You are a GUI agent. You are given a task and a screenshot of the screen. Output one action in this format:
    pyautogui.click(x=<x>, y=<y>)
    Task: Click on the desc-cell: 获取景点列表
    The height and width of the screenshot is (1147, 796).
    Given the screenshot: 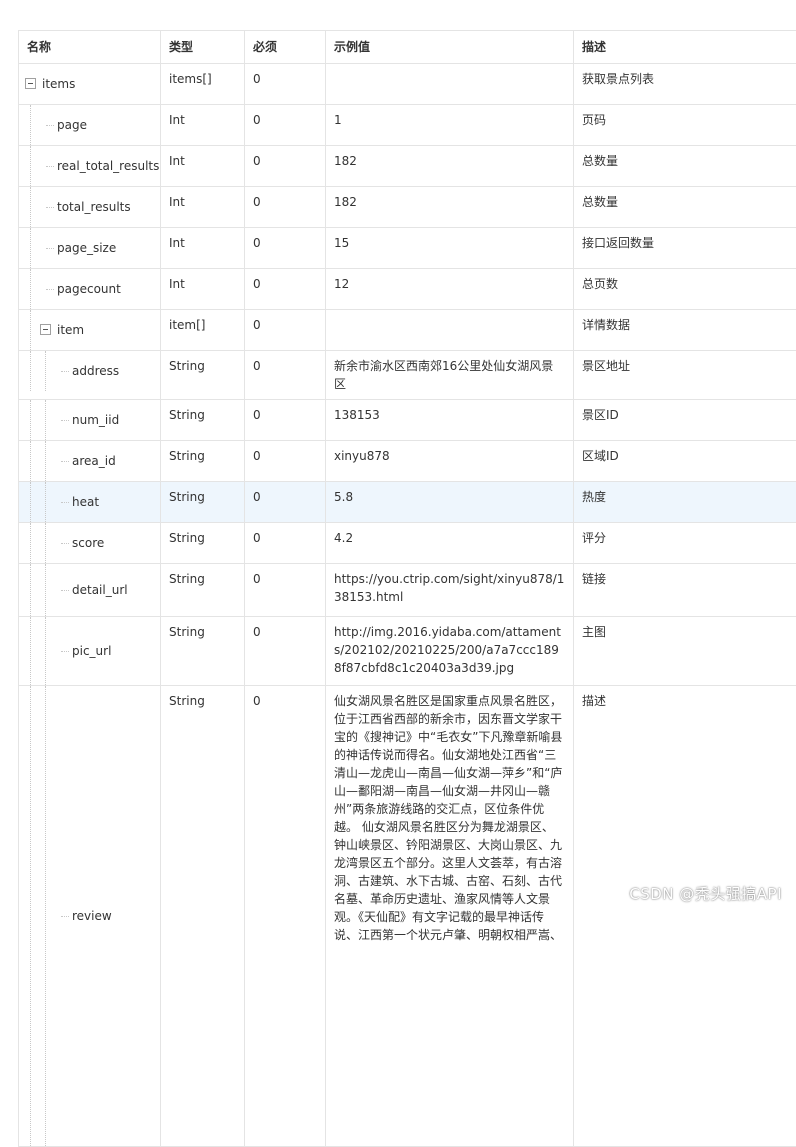 What is the action you would take?
    pyautogui.click(x=685, y=84)
    